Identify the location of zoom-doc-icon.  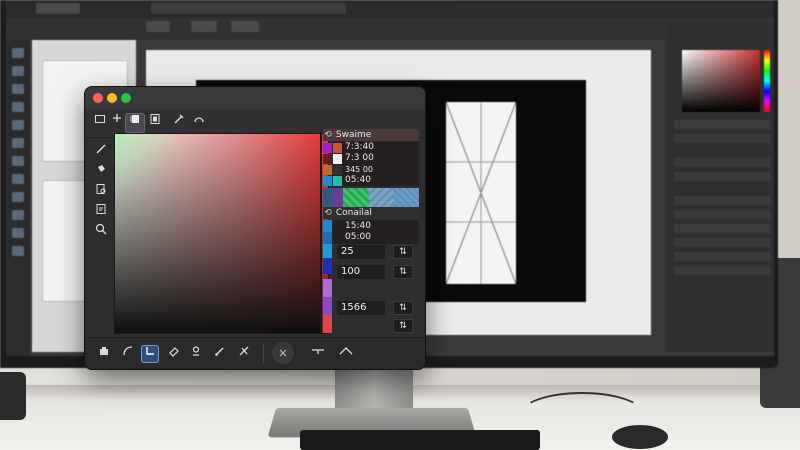
(101, 191).